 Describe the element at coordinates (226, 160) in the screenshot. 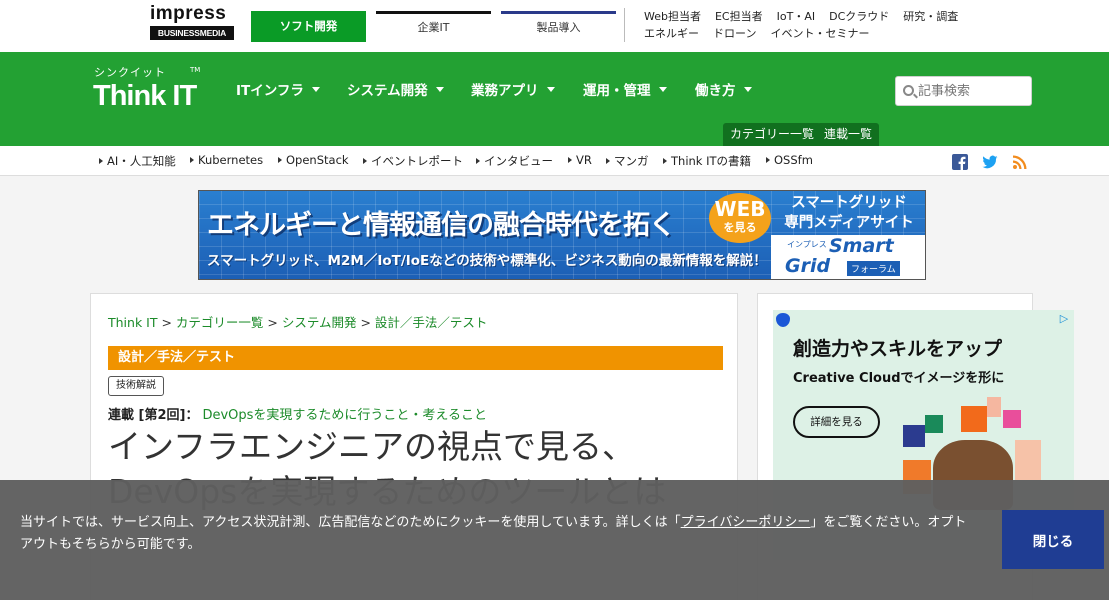

I see `keyword-link: Kubernetes` at that location.